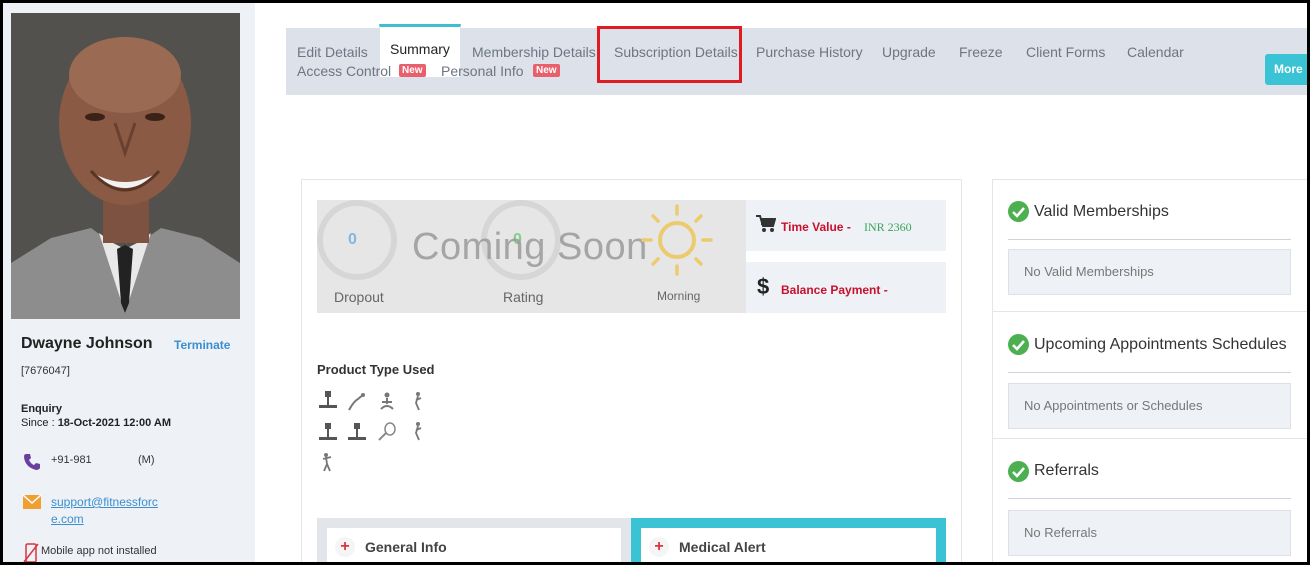 Image resolution: width=1310 pixels, height=565 pixels. I want to click on dropout-label: Dropout, so click(359, 297).